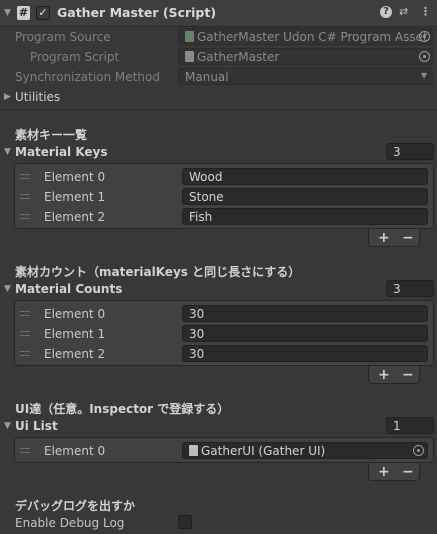  I want to click on keys-element-0-input: Wood, so click(305, 176).